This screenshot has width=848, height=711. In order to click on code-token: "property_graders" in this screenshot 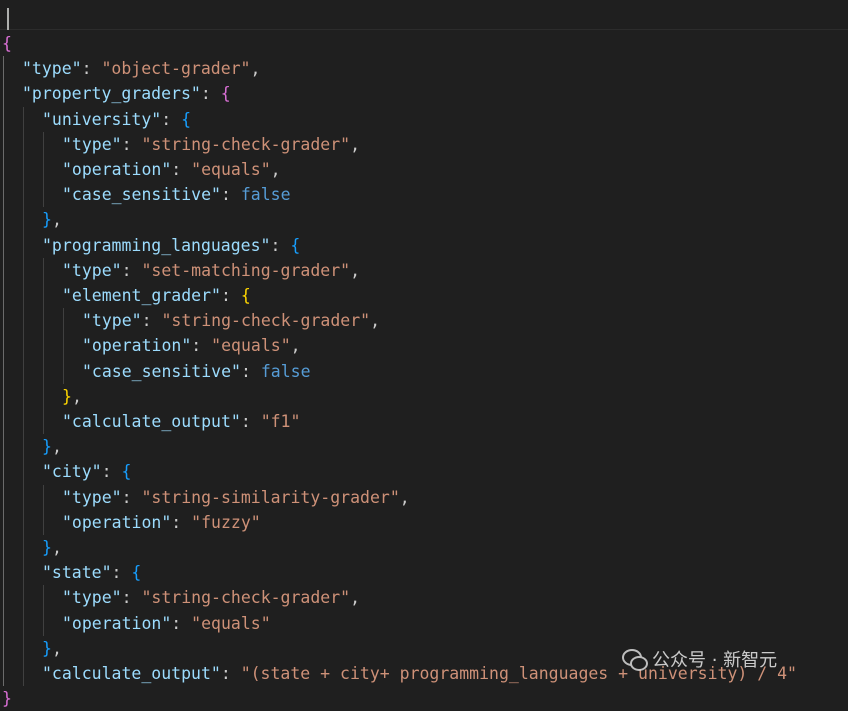, I will do `click(111, 94)`.